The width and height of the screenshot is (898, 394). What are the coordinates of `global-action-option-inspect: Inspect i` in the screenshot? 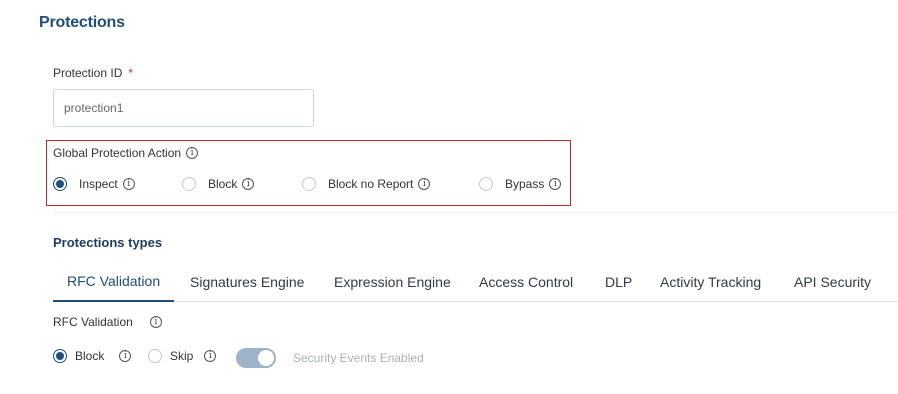 It's located at (94, 184).